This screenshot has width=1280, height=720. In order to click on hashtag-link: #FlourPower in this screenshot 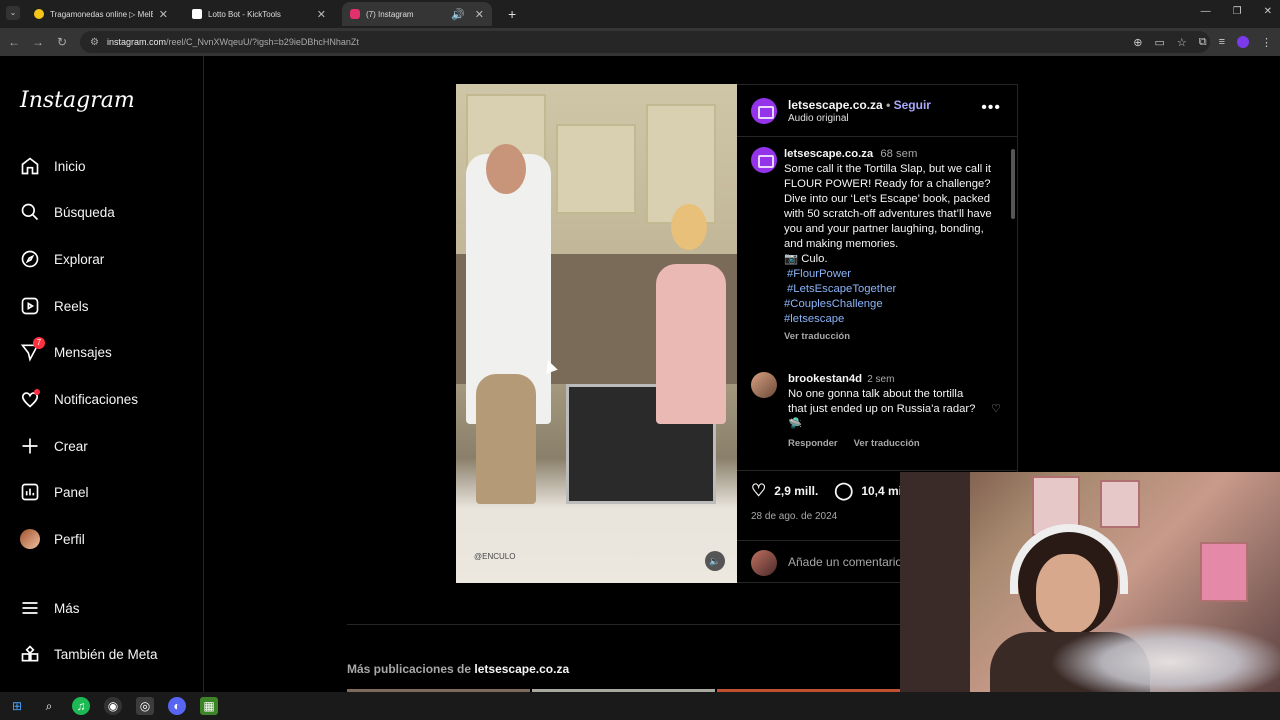, I will do `click(892, 274)`.